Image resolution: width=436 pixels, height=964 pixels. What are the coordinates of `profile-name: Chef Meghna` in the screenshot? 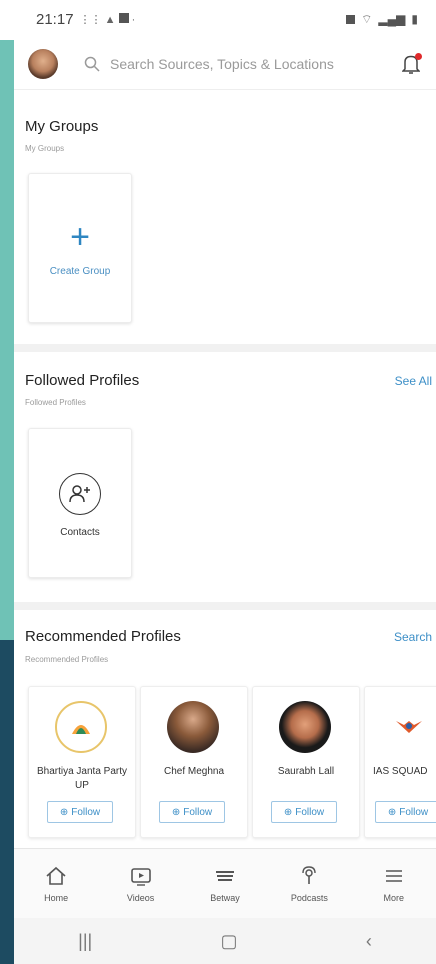 It's located at (194, 771).